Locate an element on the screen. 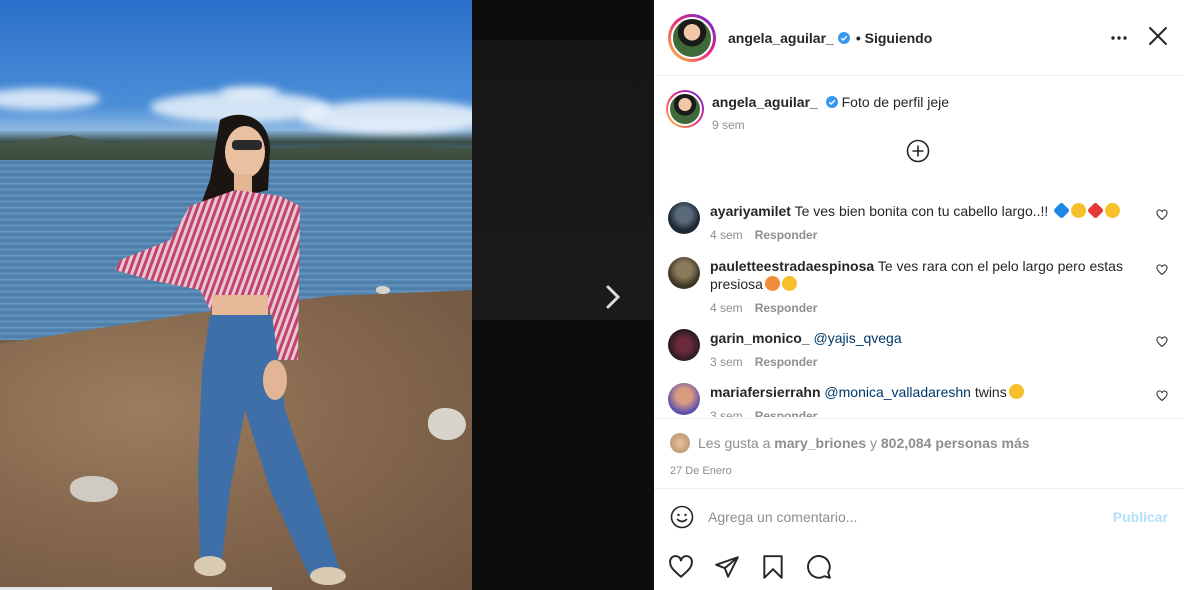 The height and width of the screenshot is (590, 1184). share-button is located at coordinates (727, 567).